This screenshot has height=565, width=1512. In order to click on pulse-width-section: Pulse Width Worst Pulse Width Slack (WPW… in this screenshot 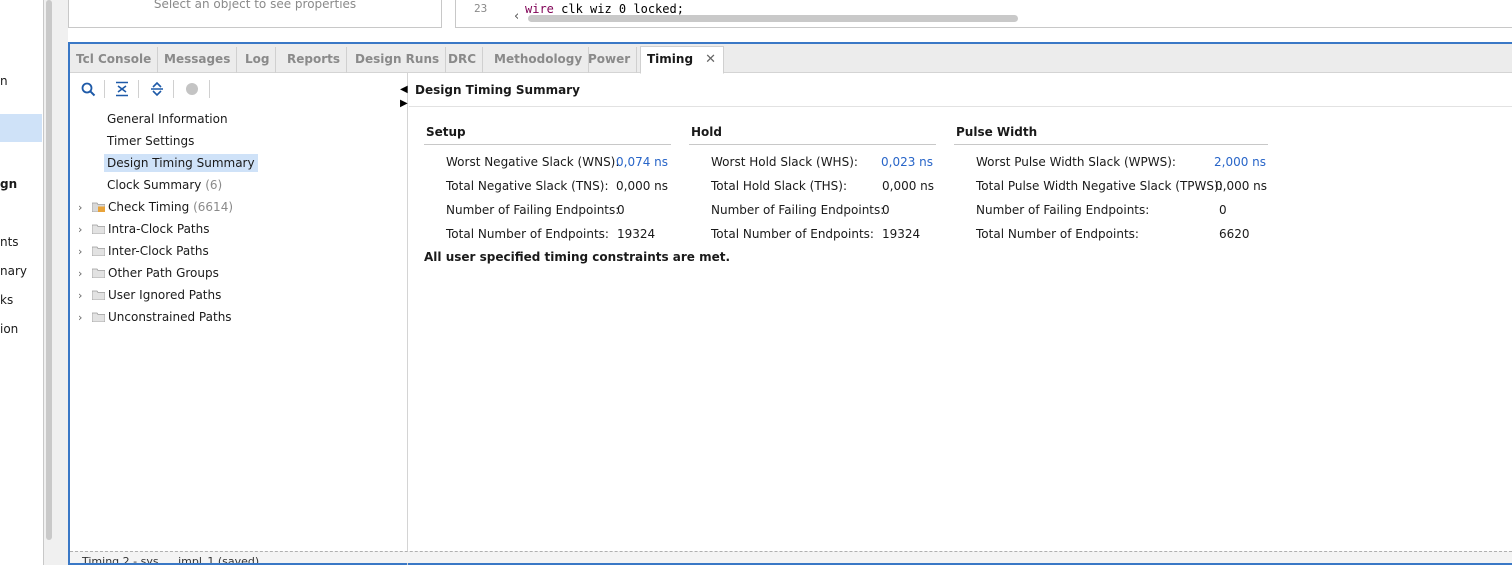, I will do `click(1111, 185)`.